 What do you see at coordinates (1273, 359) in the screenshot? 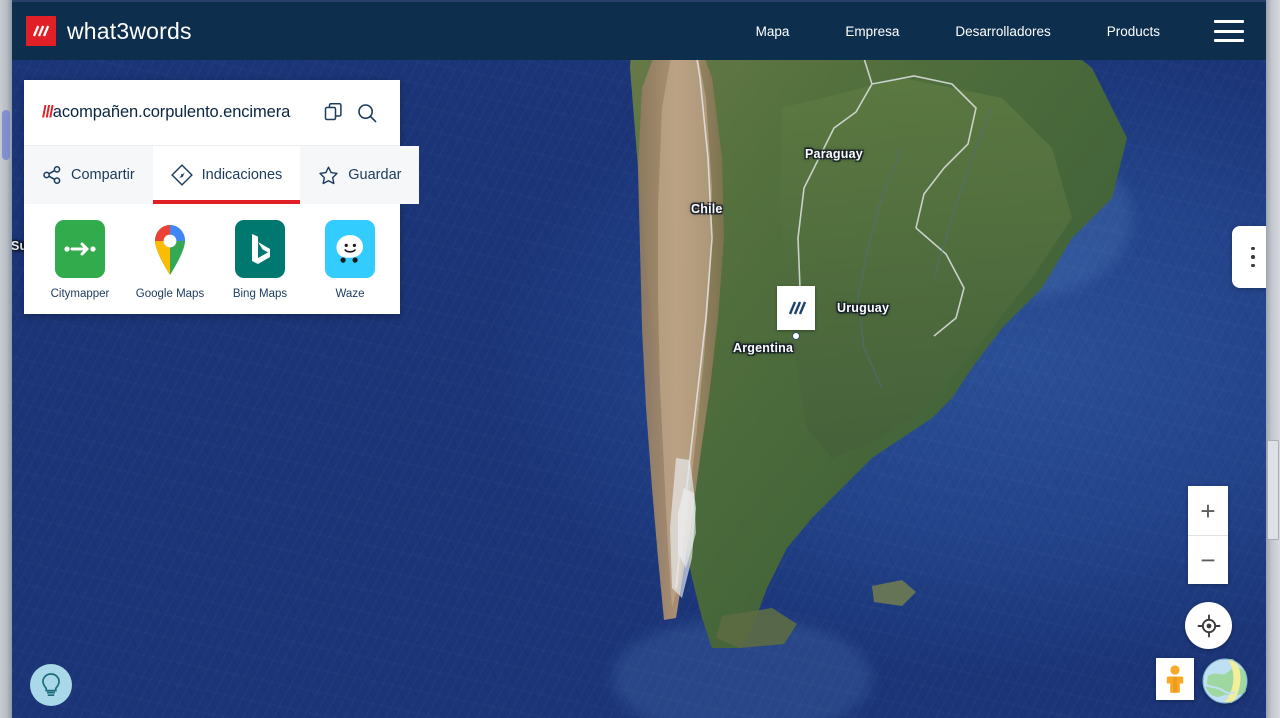
I see `browser-right-edge` at bounding box center [1273, 359].